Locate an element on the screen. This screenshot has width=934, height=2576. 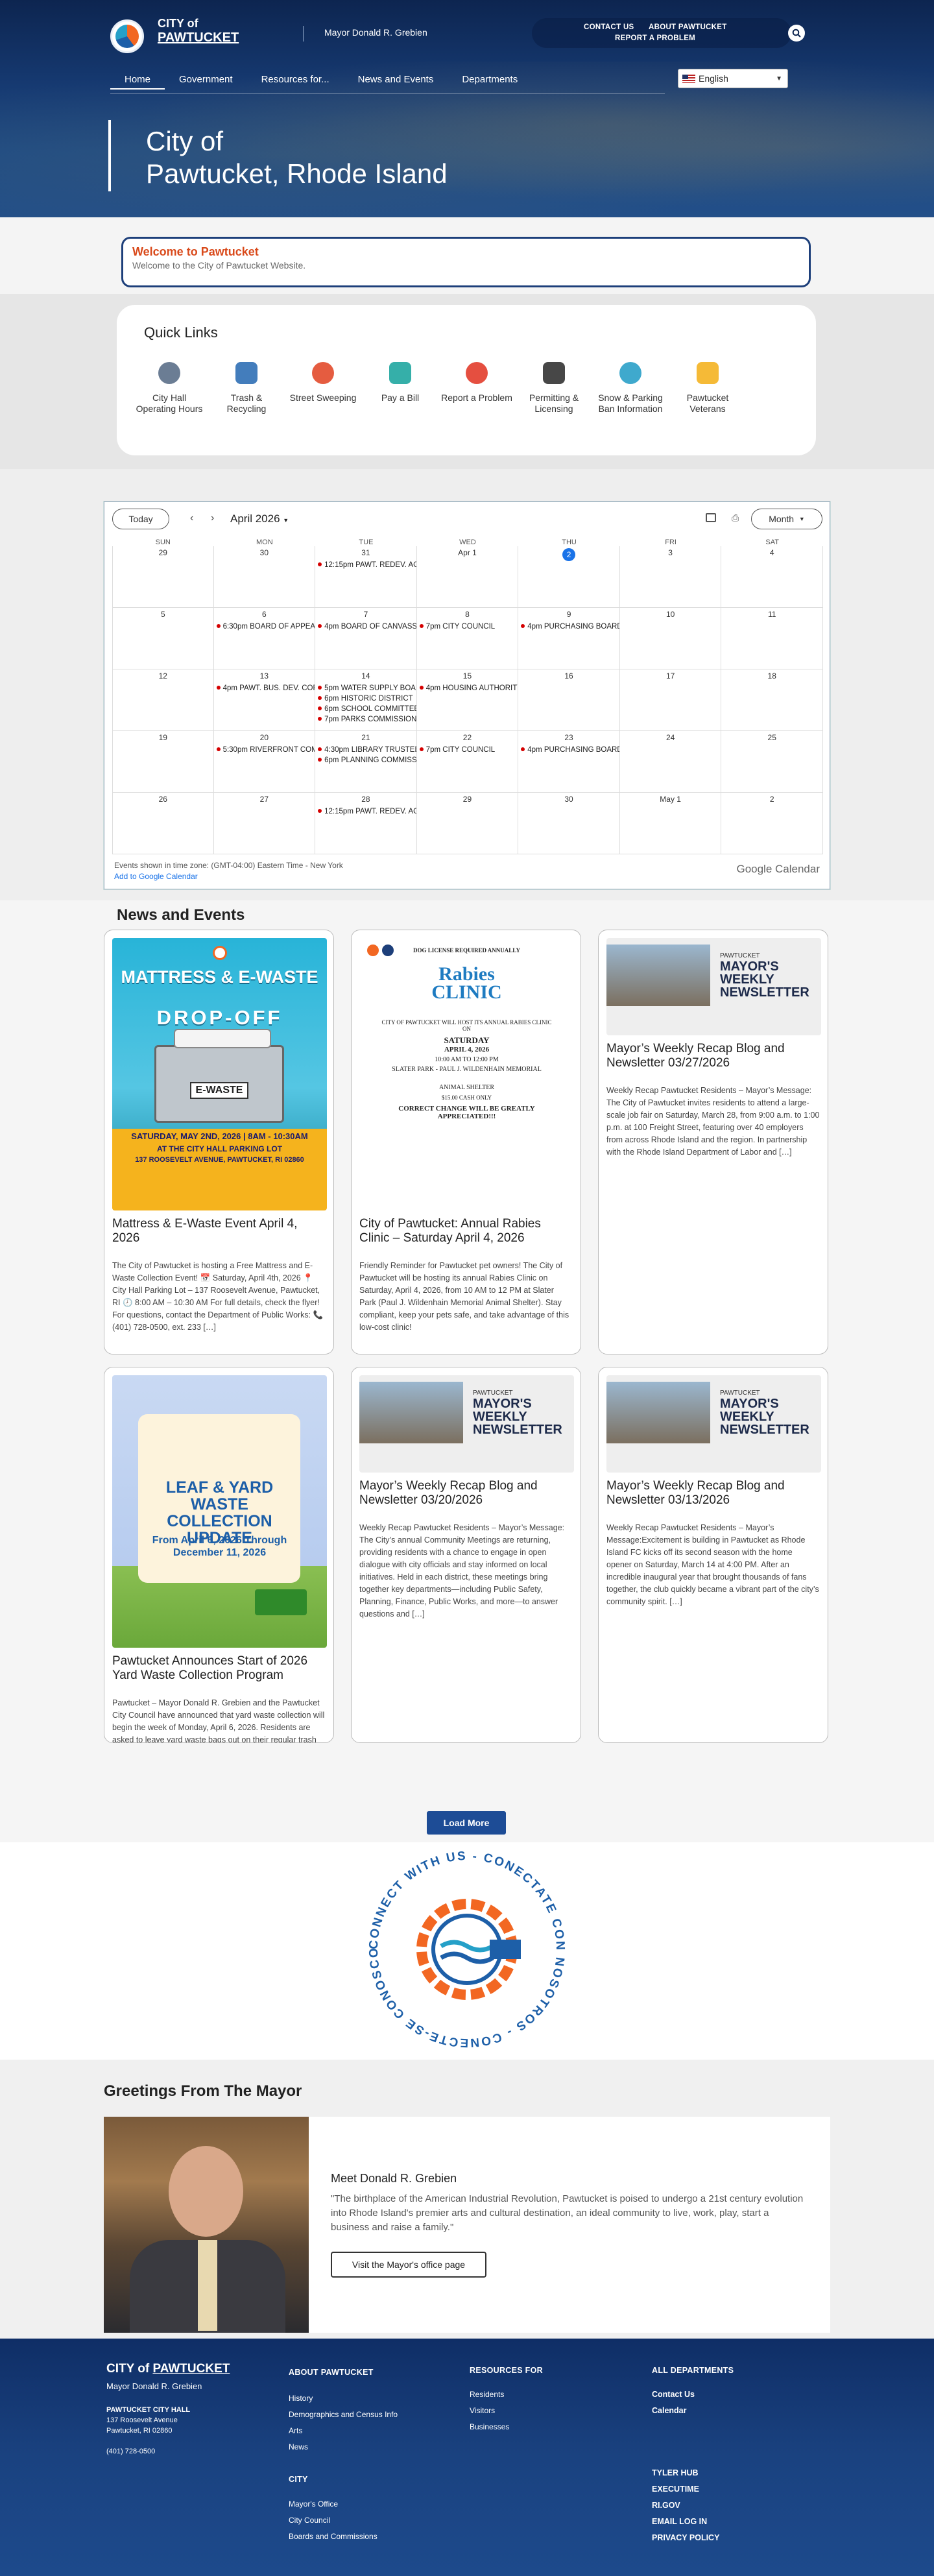
footer-link: RI.GOV is located at coordinates (686, 2506).